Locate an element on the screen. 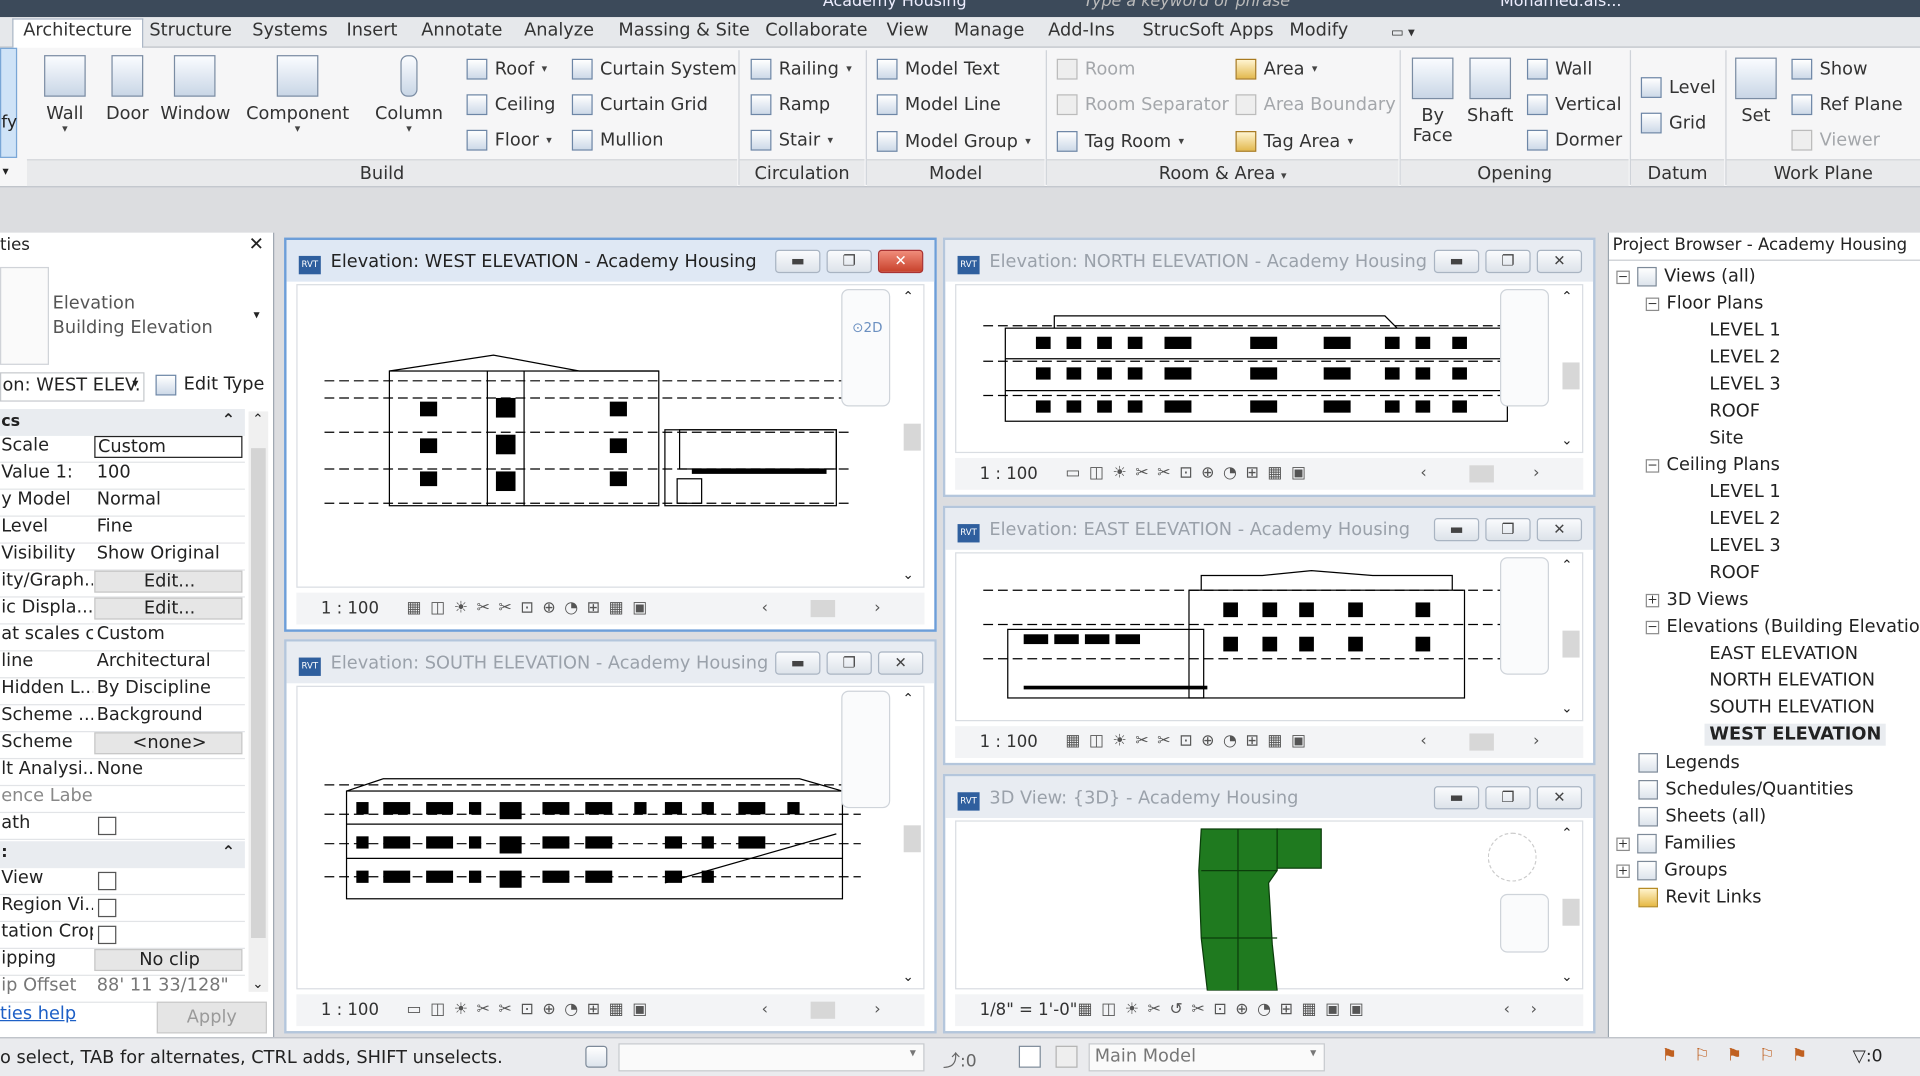 This screenshot has height=1076, width=1920. tag-area-button: Tag Area ▾ is located at coordinates (1294, 141).